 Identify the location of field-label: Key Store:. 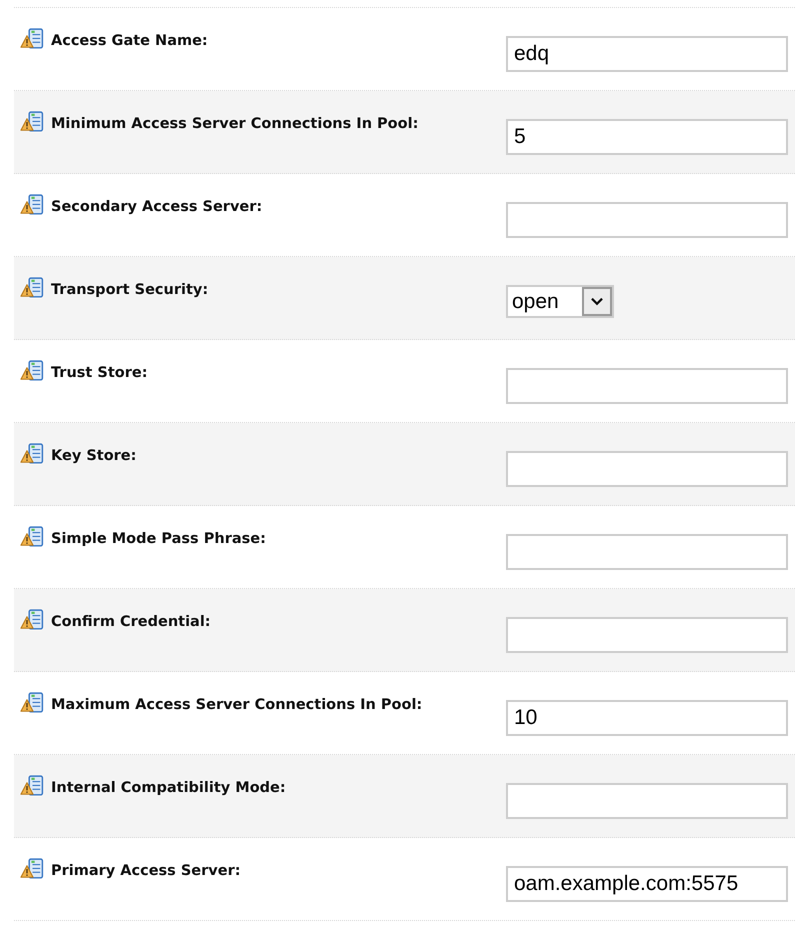
(75, 456).